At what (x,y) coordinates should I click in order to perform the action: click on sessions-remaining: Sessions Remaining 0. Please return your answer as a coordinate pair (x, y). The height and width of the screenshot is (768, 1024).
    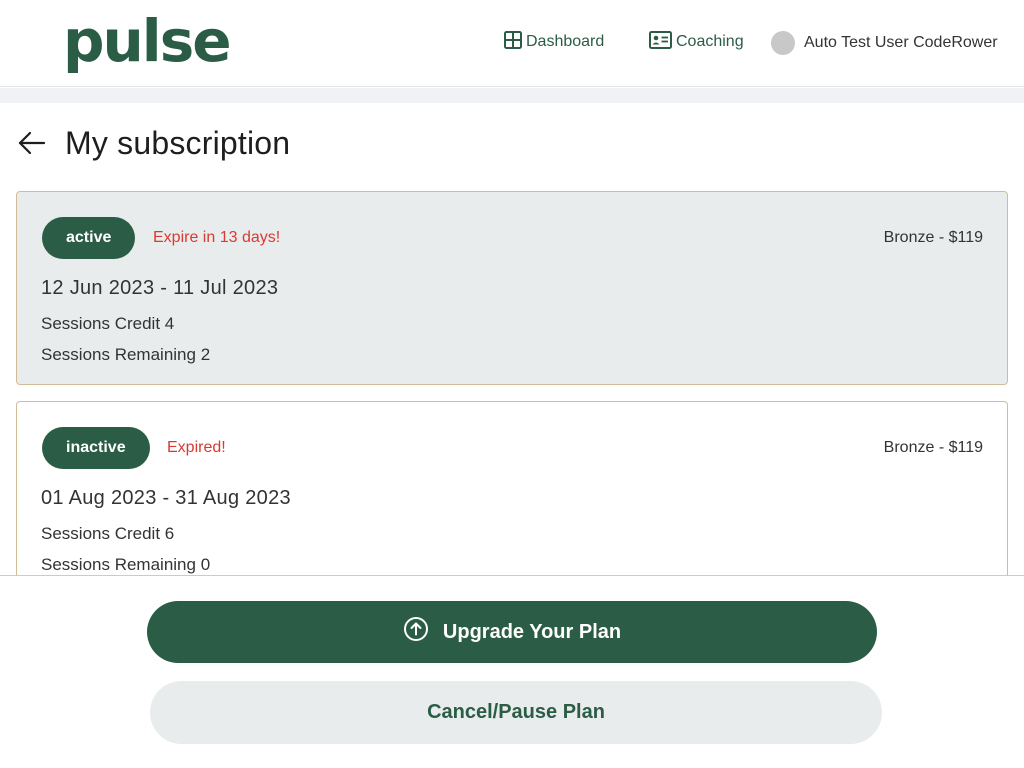
    Looking at the image, I should click on (126, 564).